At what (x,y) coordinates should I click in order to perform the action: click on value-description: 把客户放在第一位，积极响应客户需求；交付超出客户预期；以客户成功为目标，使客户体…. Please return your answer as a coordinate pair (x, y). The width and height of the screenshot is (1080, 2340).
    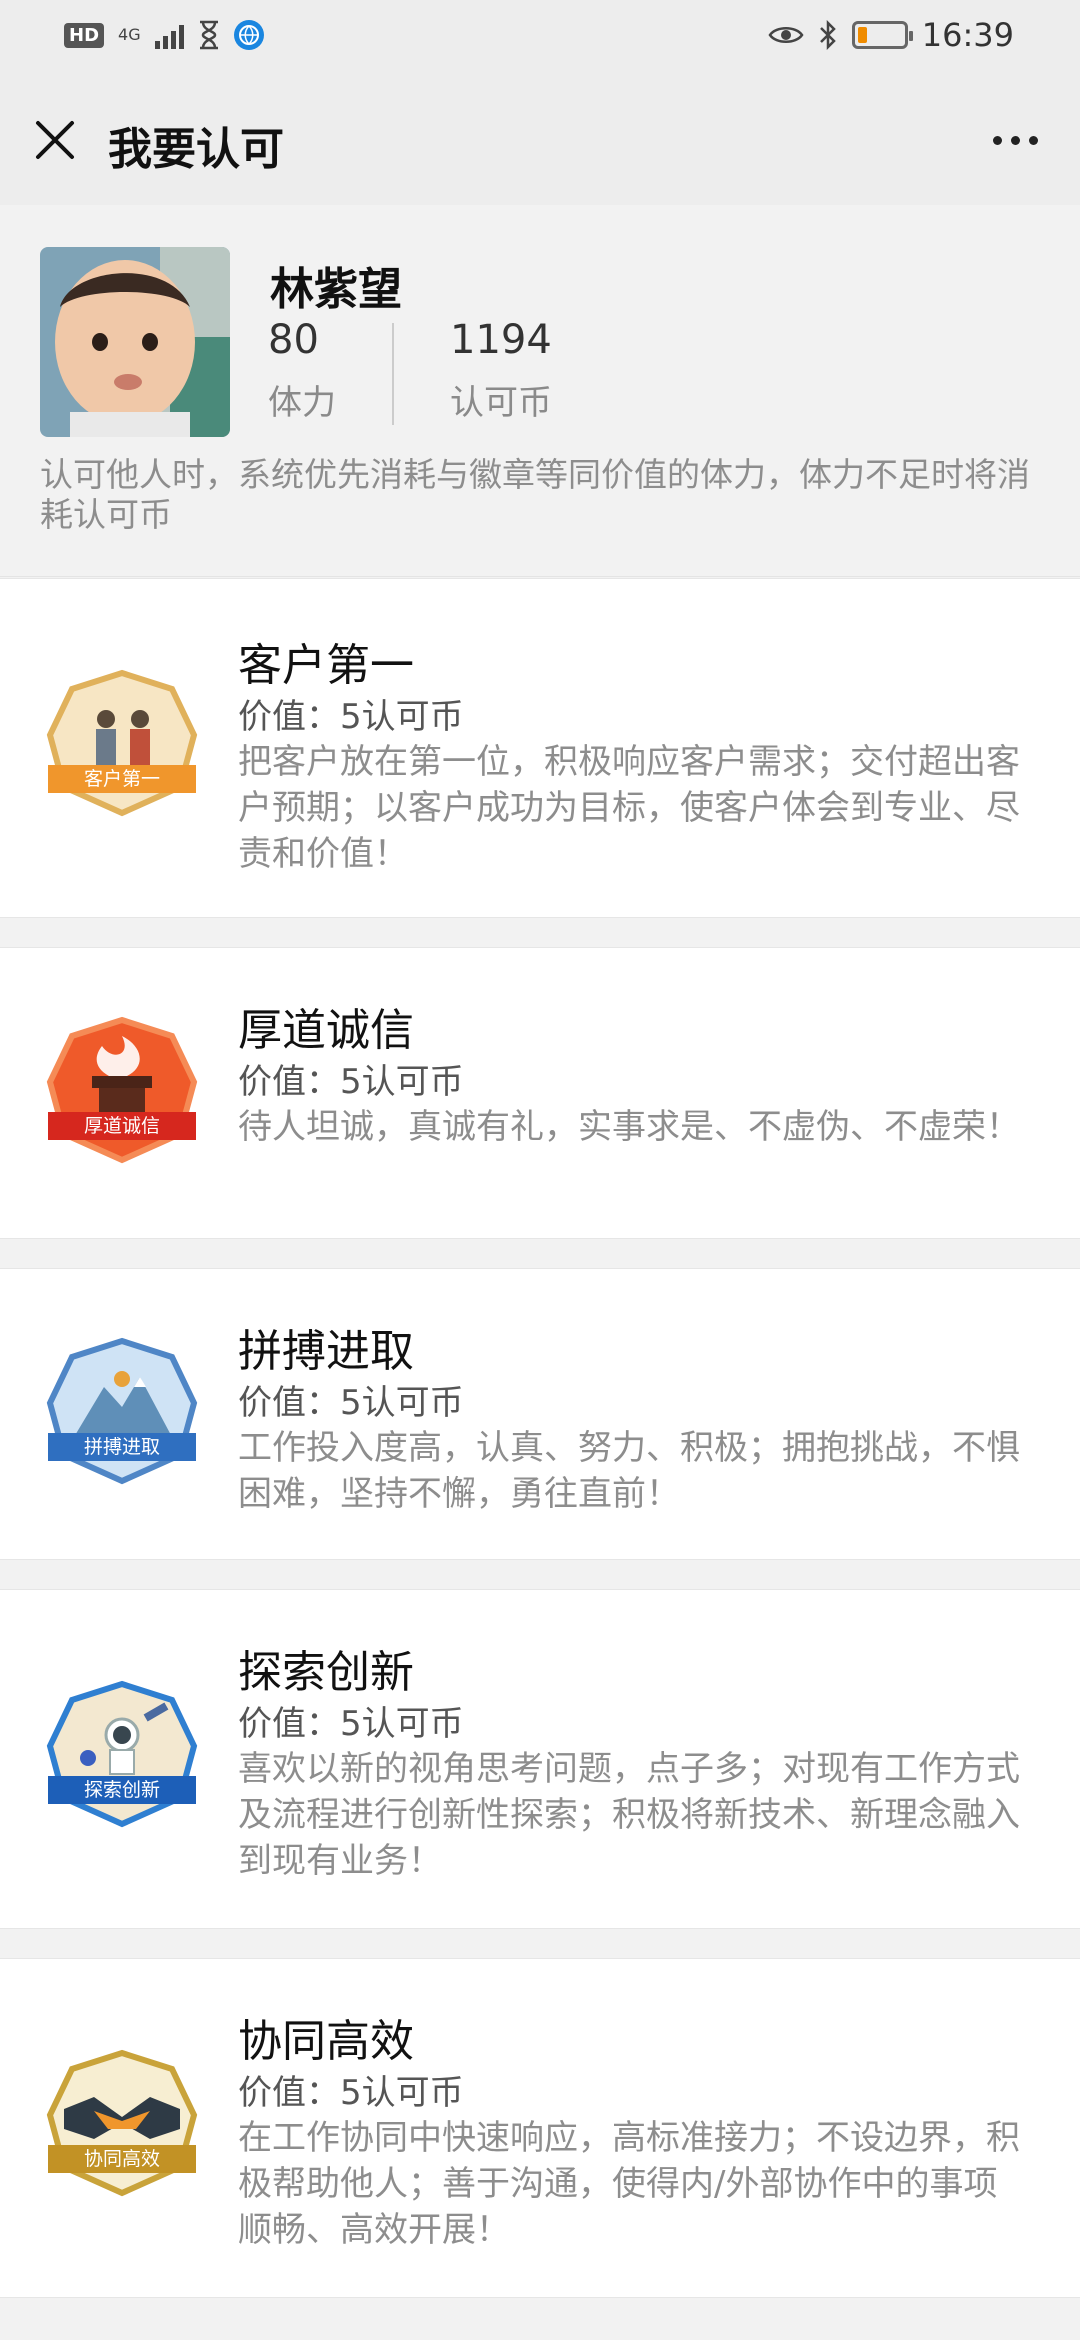
    Looking at the image, I should click on (629, 808).